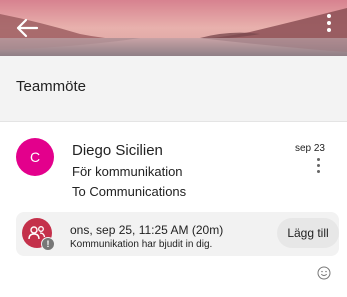 This screenshot has height=297, width=347. I want to click on message-subject: För kommunikation, so click(127, 171).